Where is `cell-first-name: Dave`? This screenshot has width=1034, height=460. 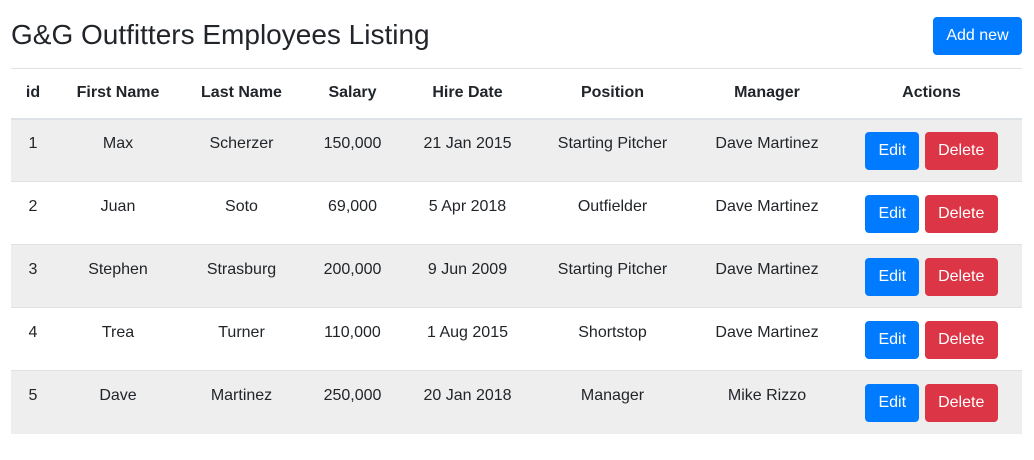 cell-first-name: Dave is located at coordinates (118, 402).